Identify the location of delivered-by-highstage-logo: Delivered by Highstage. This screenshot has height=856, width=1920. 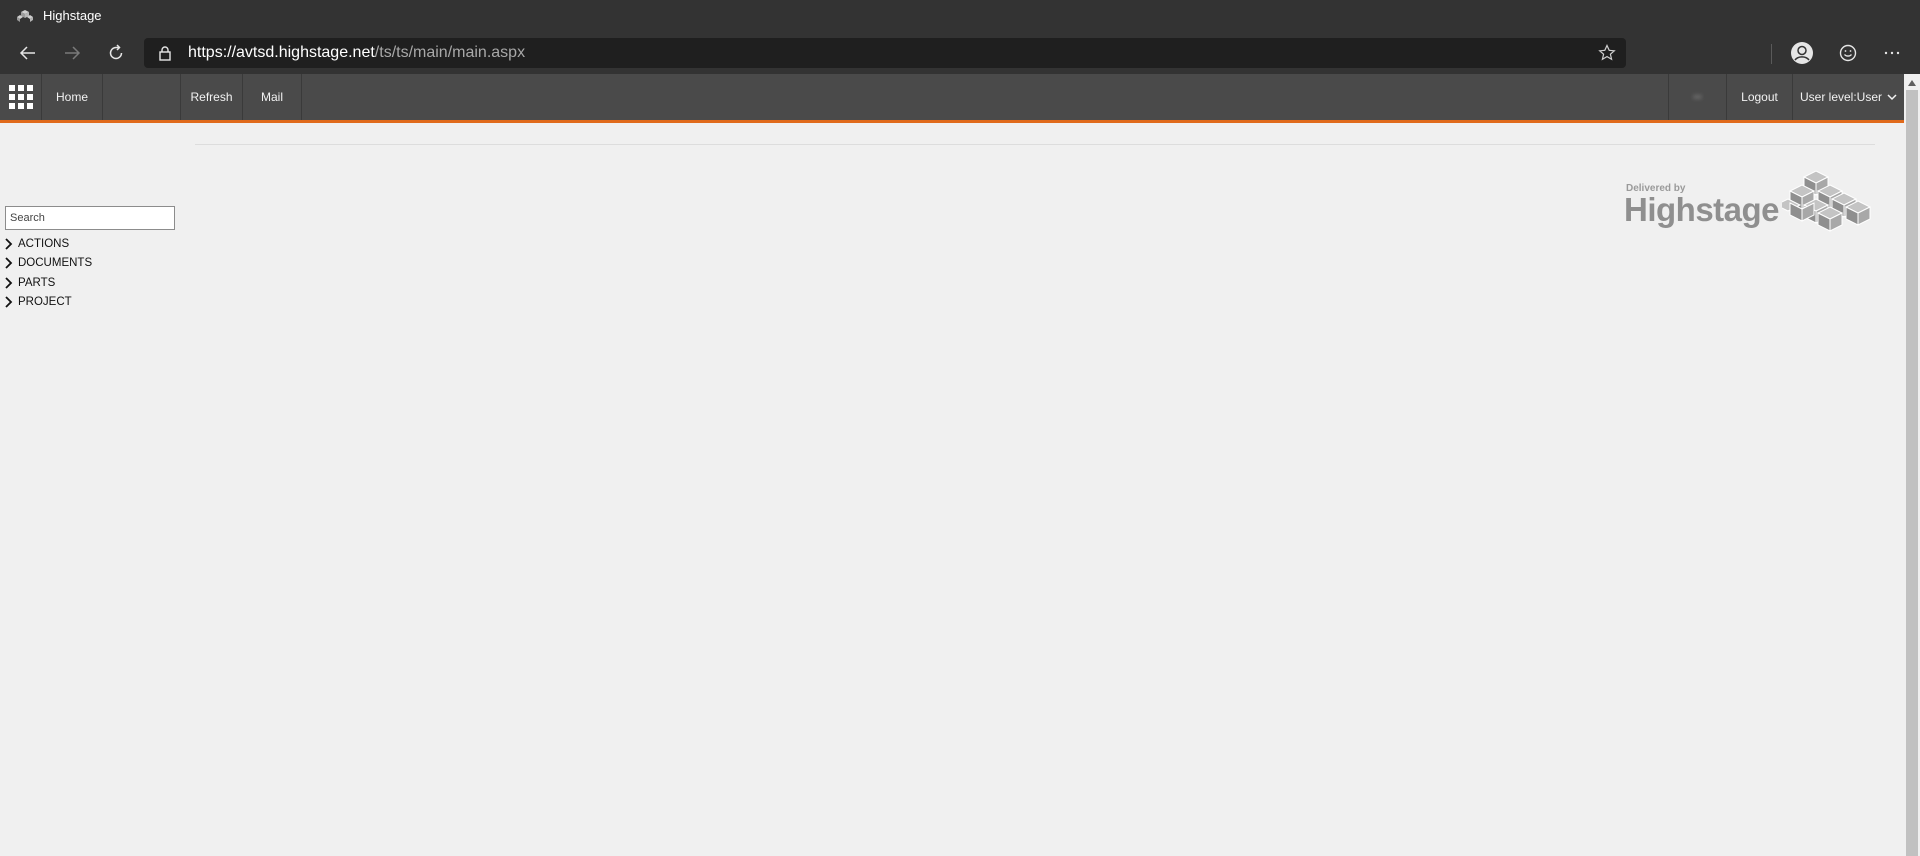
(1751, 207).